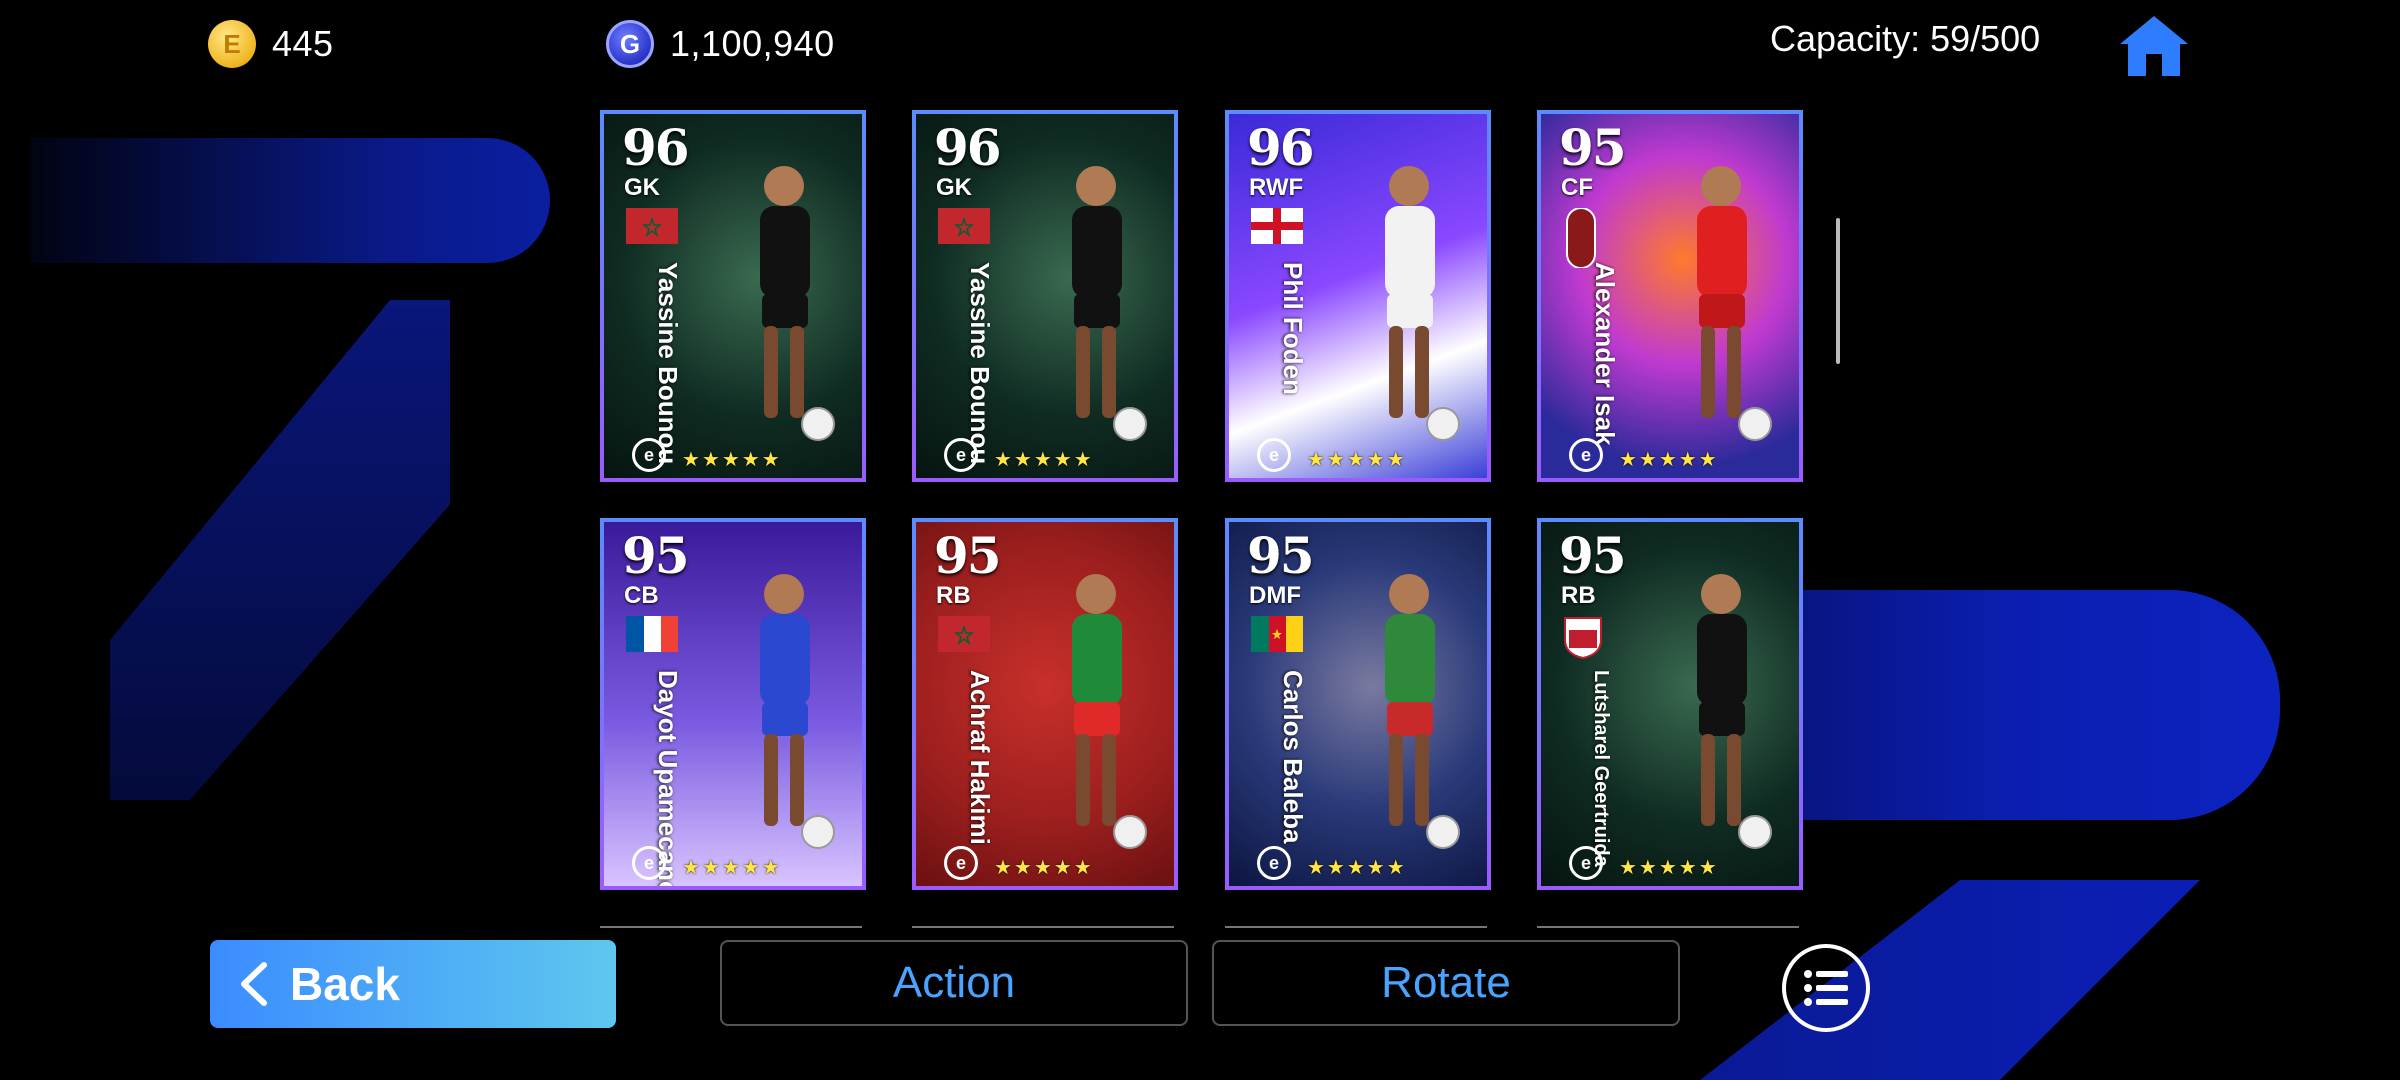 The width and height of the screenshot is (2400, 1080). Describe the element at coordinates (254, 984) in the screenshot. I see `chevron-left-icon` at that location.